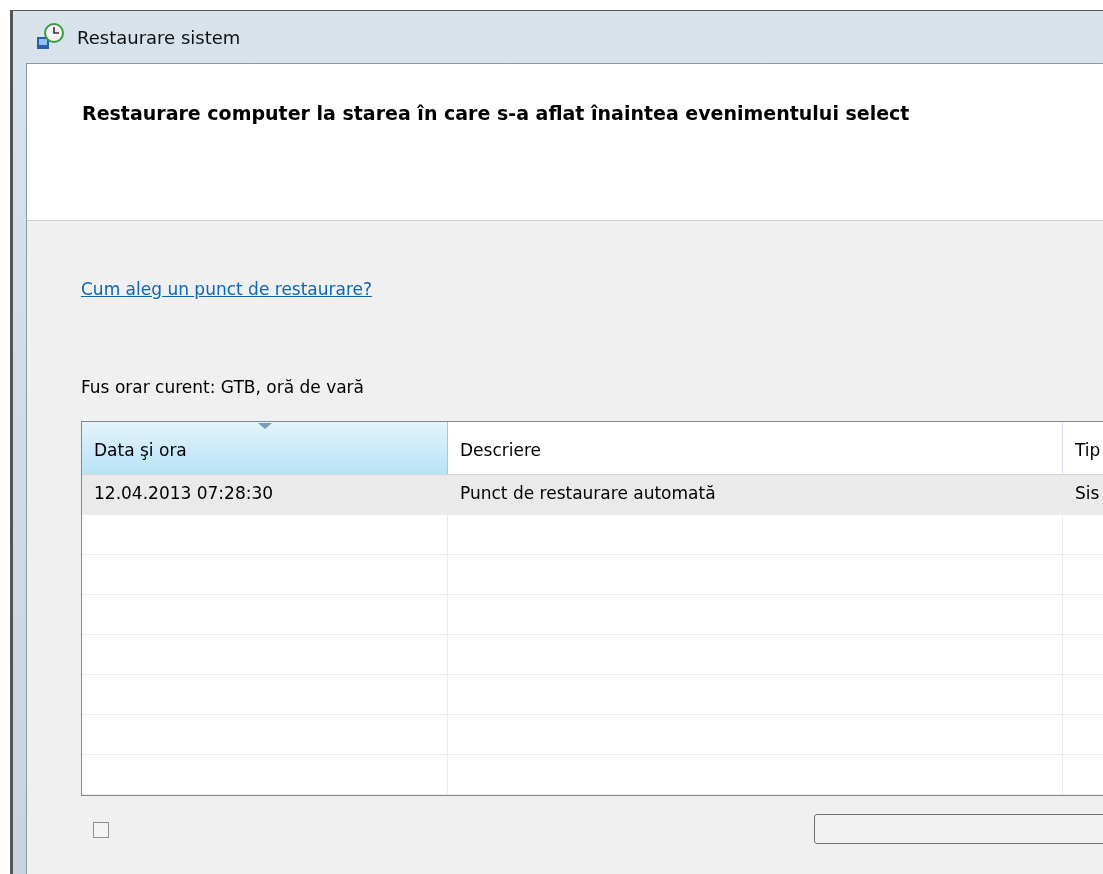 The width and height of the screenshot is (1103, 874). Describe the element at coordinates (227, 289) in the screenshot. I see `help-link: Cum aleg un punct de restaurare?` at that location.